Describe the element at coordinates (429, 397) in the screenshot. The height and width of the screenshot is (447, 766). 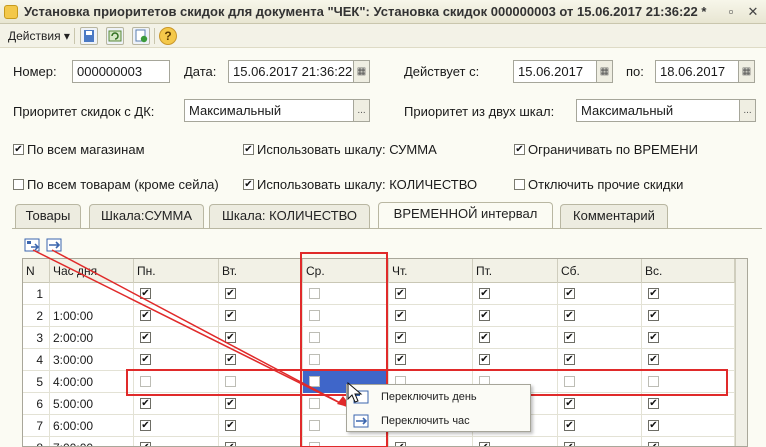
I see `menu-item-label: Переключить день` at that location.